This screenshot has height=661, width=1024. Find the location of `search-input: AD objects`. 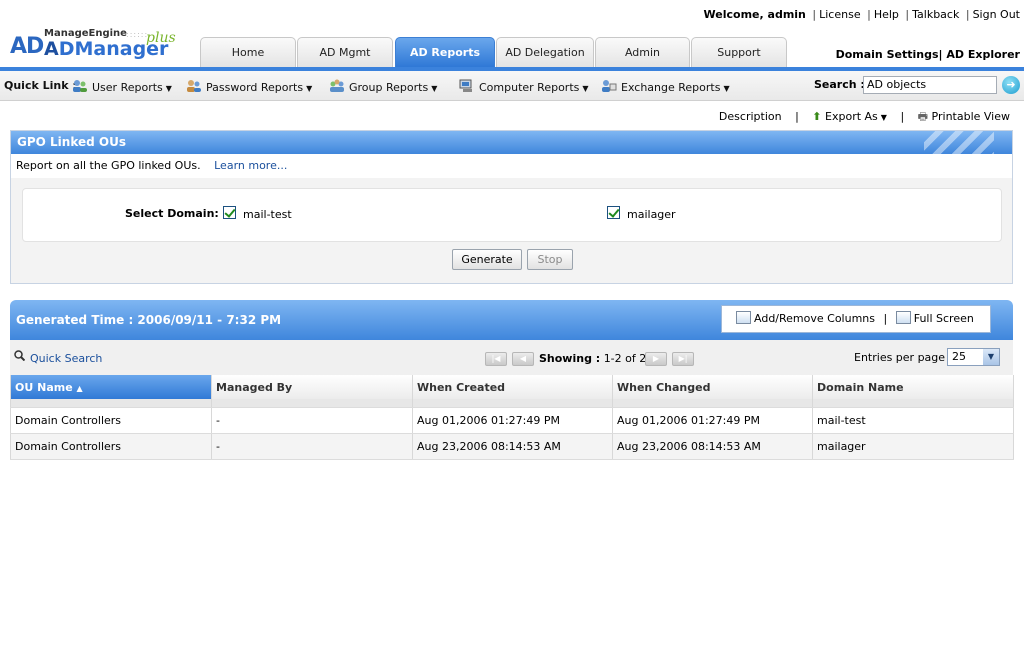

search-input: AD objects is located at coordinates (930, 85).